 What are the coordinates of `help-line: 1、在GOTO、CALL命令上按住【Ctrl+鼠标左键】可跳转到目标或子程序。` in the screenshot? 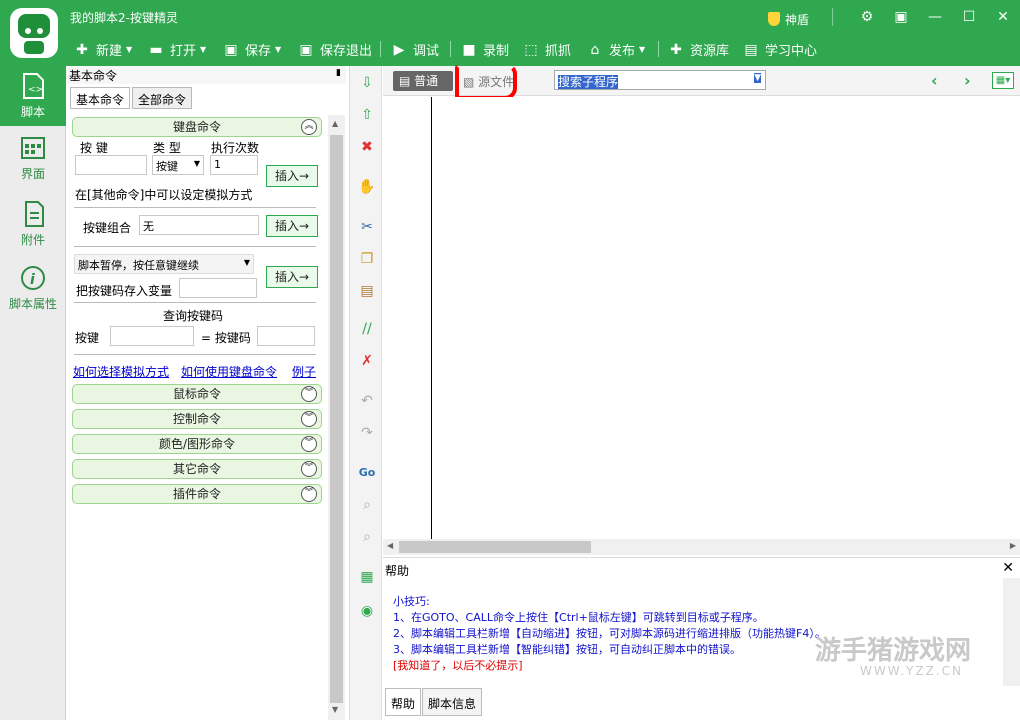 It's located at (578, 617).